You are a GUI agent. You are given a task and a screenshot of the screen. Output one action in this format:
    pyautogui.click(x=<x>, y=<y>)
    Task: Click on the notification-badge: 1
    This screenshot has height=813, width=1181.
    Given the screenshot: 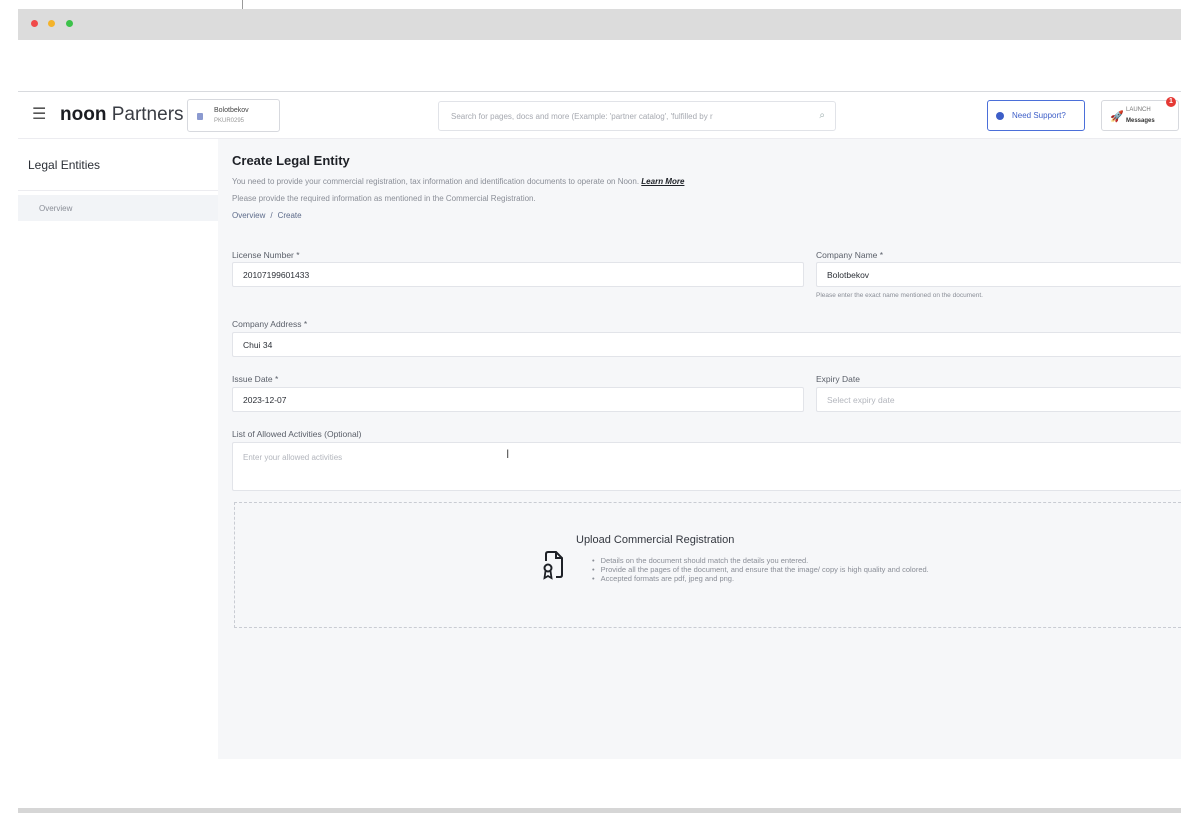 What is the action you would take?
    pyautogui.click(x=1171, y=102)
    